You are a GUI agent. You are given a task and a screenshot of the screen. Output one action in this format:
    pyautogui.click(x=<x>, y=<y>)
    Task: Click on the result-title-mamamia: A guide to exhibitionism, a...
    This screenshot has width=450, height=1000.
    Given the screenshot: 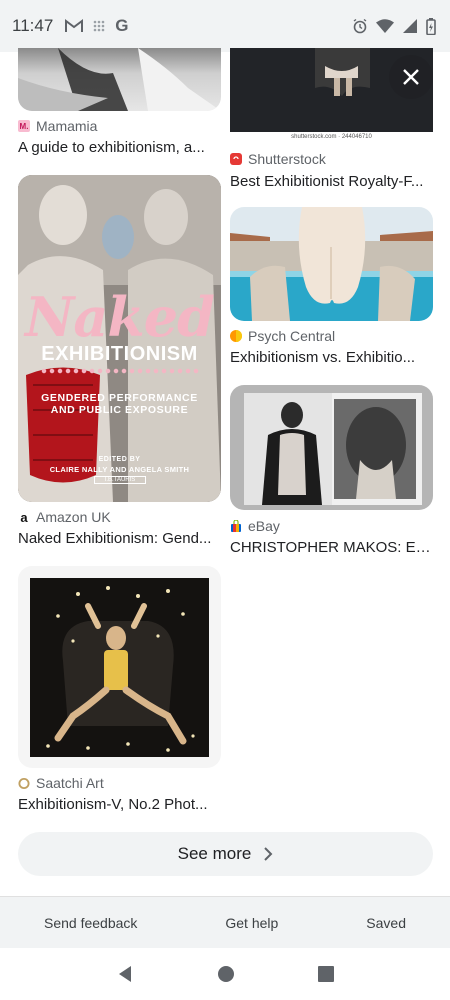 What is the action you would take?
    pyautogui.click(x=120, y=147)
    